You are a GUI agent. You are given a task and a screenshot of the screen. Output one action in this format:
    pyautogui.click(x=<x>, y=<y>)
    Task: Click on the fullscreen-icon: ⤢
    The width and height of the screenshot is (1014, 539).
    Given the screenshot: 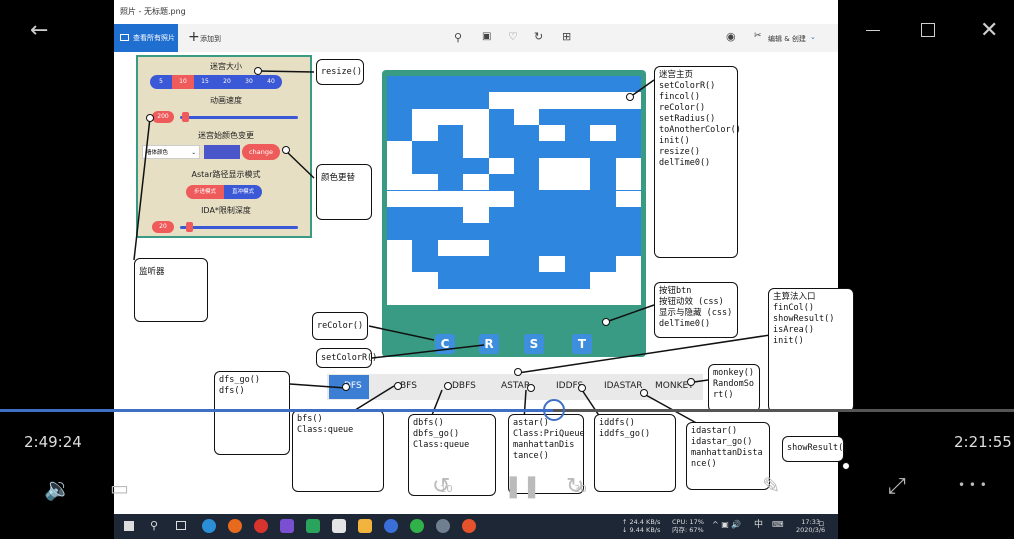 What is the action you would take?
    pyautogui.click(x=897, y=486)
    